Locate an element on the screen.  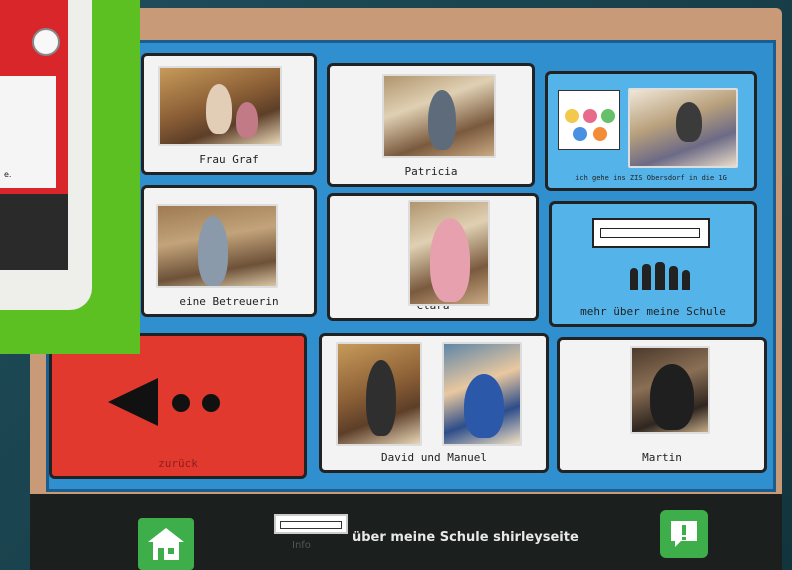
alert-bubble-icon is located at coordinates (684, 534).